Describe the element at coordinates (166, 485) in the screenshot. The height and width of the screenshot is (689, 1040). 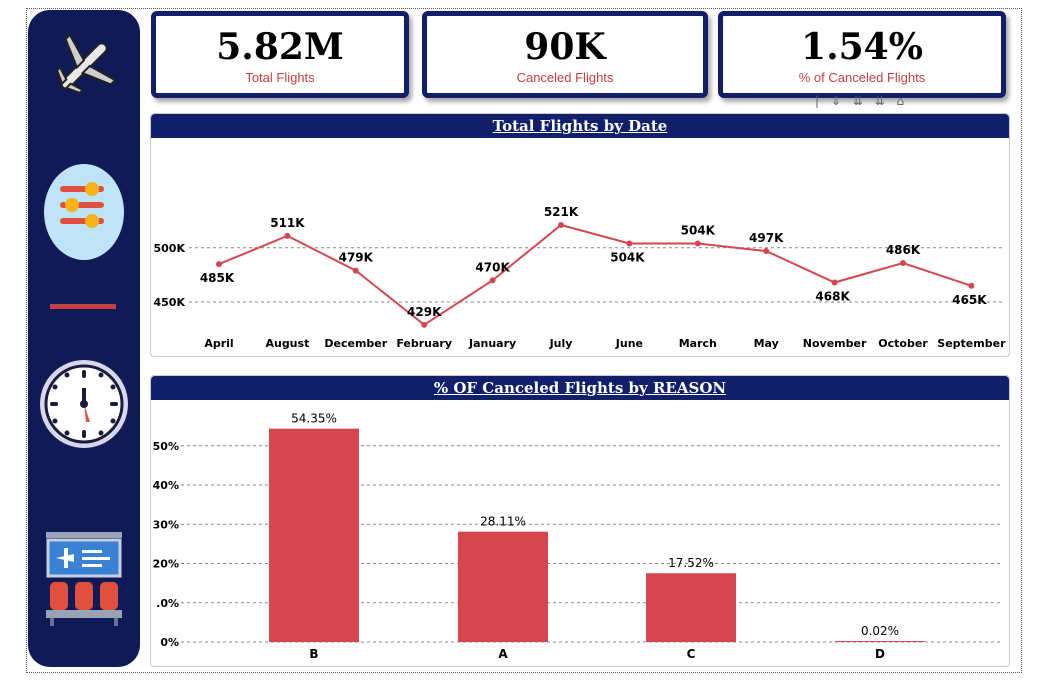
I see `y-tick-label: 40%` at that location.